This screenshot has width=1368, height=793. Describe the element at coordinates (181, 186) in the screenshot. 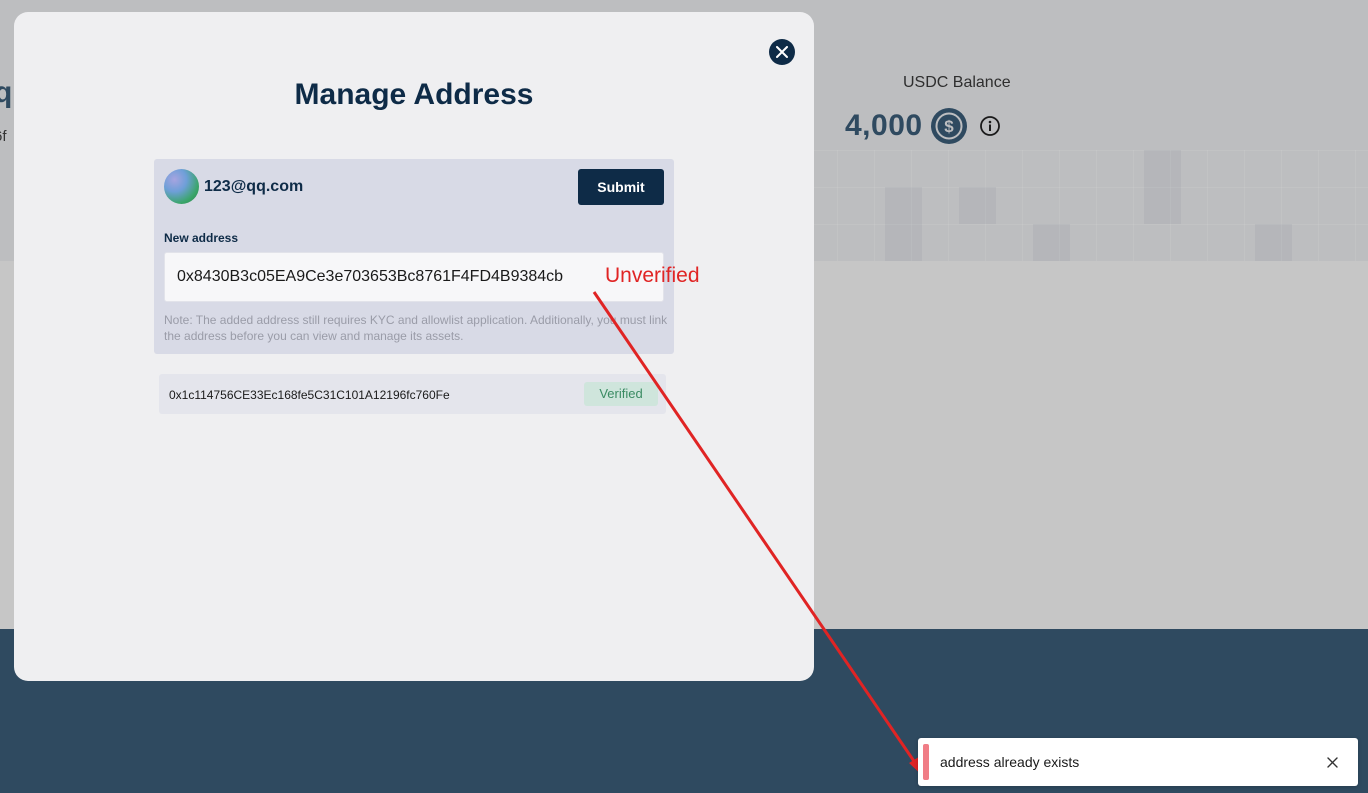

I see `avatar` at that location.